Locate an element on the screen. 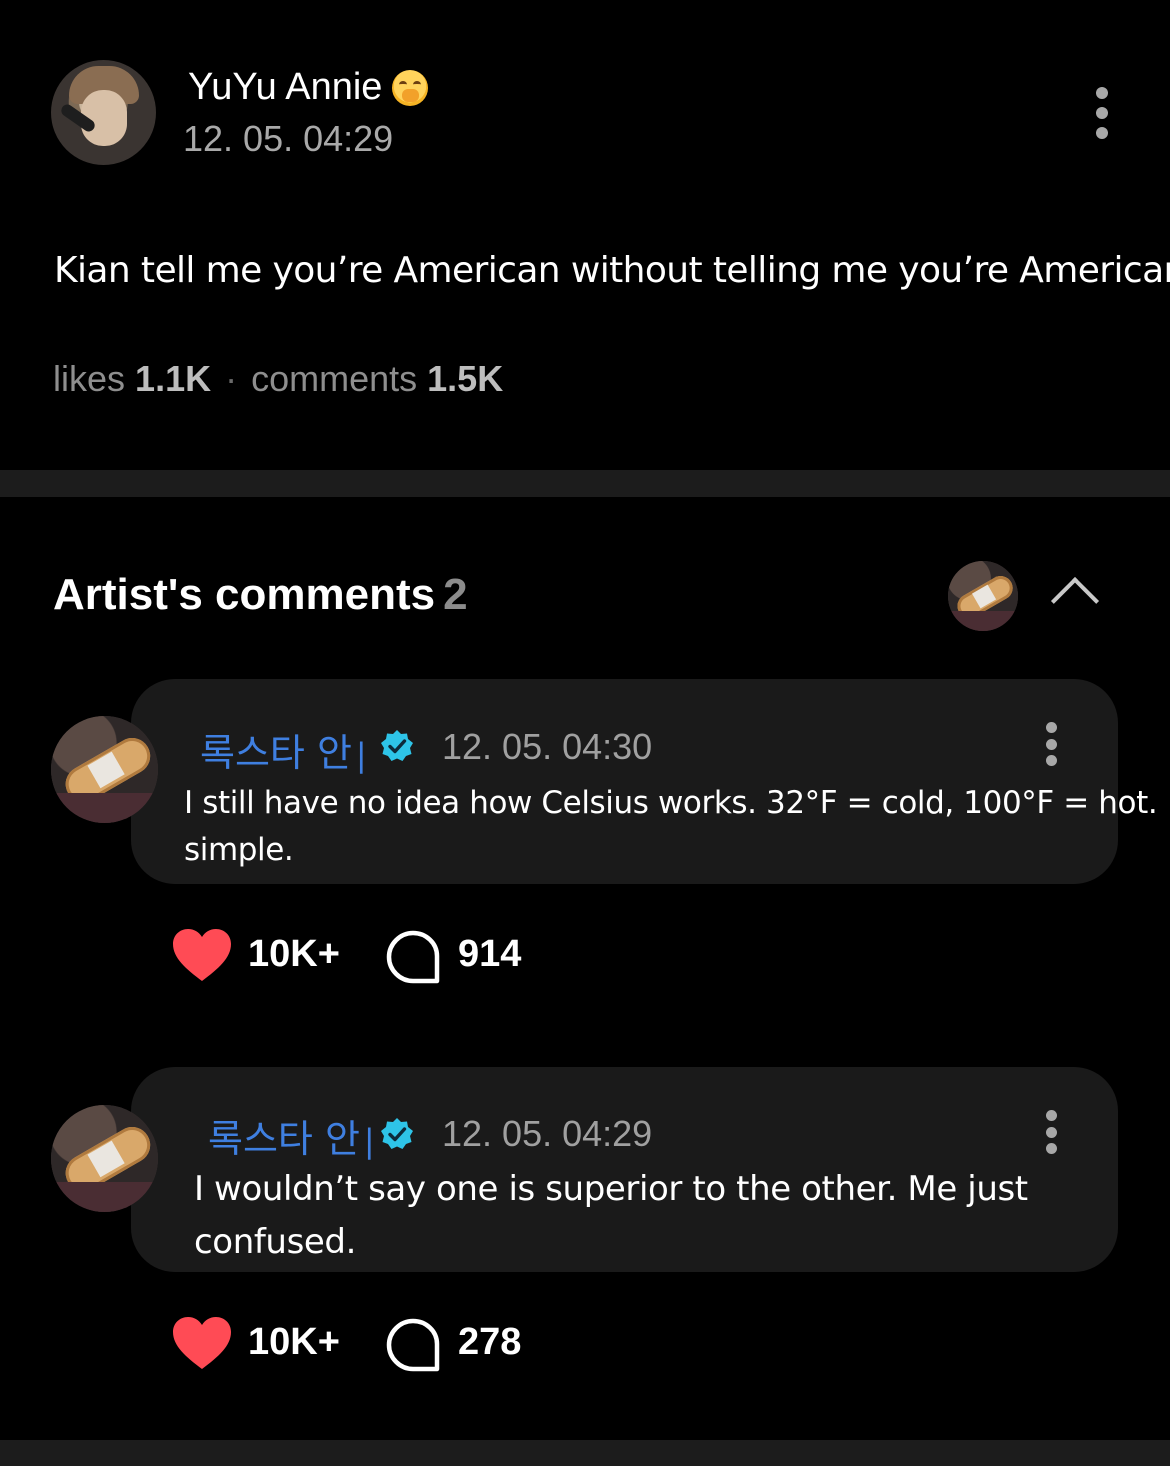 This screenshot has height=1466, width=1170. chevron-up-icon is located at coordinates (1075, 601).